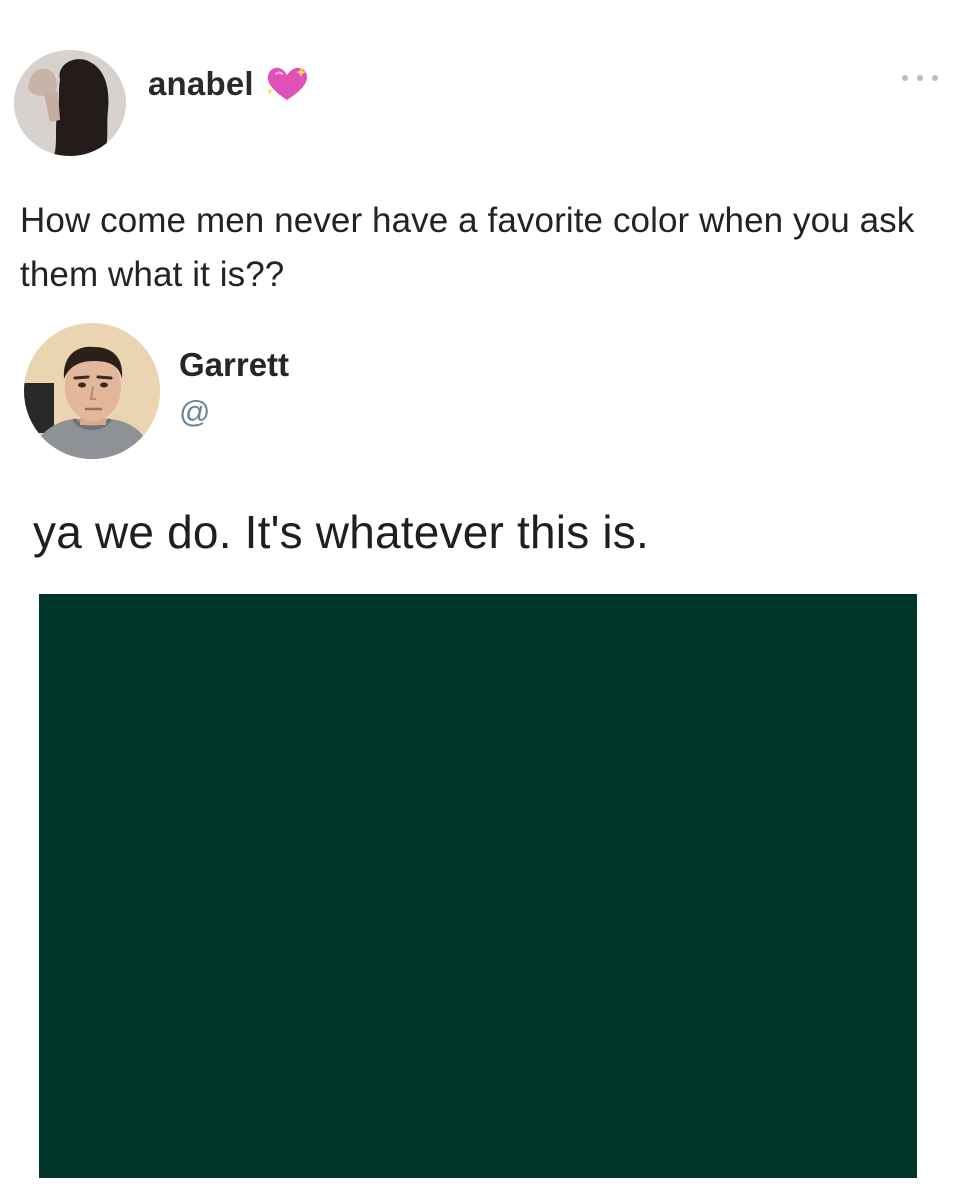 The height and width of the screenshot is (1200, 956). What do you see at coordinates (201, 84) in the screenshot?
I see `original-post-author-name: anabel` at bounding box center [201, 84].